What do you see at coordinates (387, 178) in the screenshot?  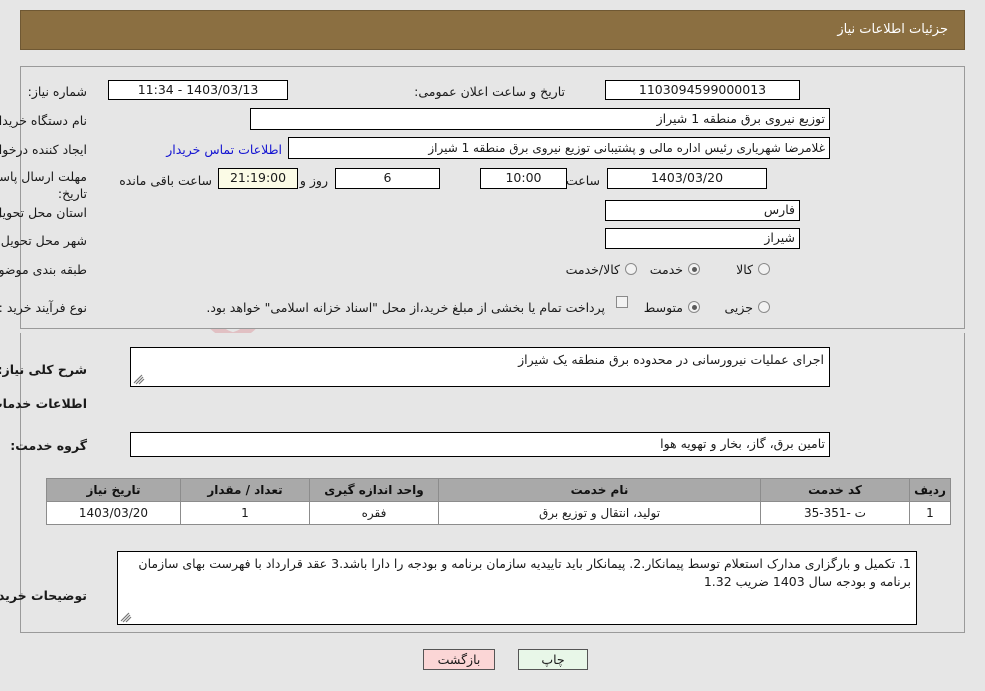 I see `days-remaining-value: 6` at bounding box center [387, 178].